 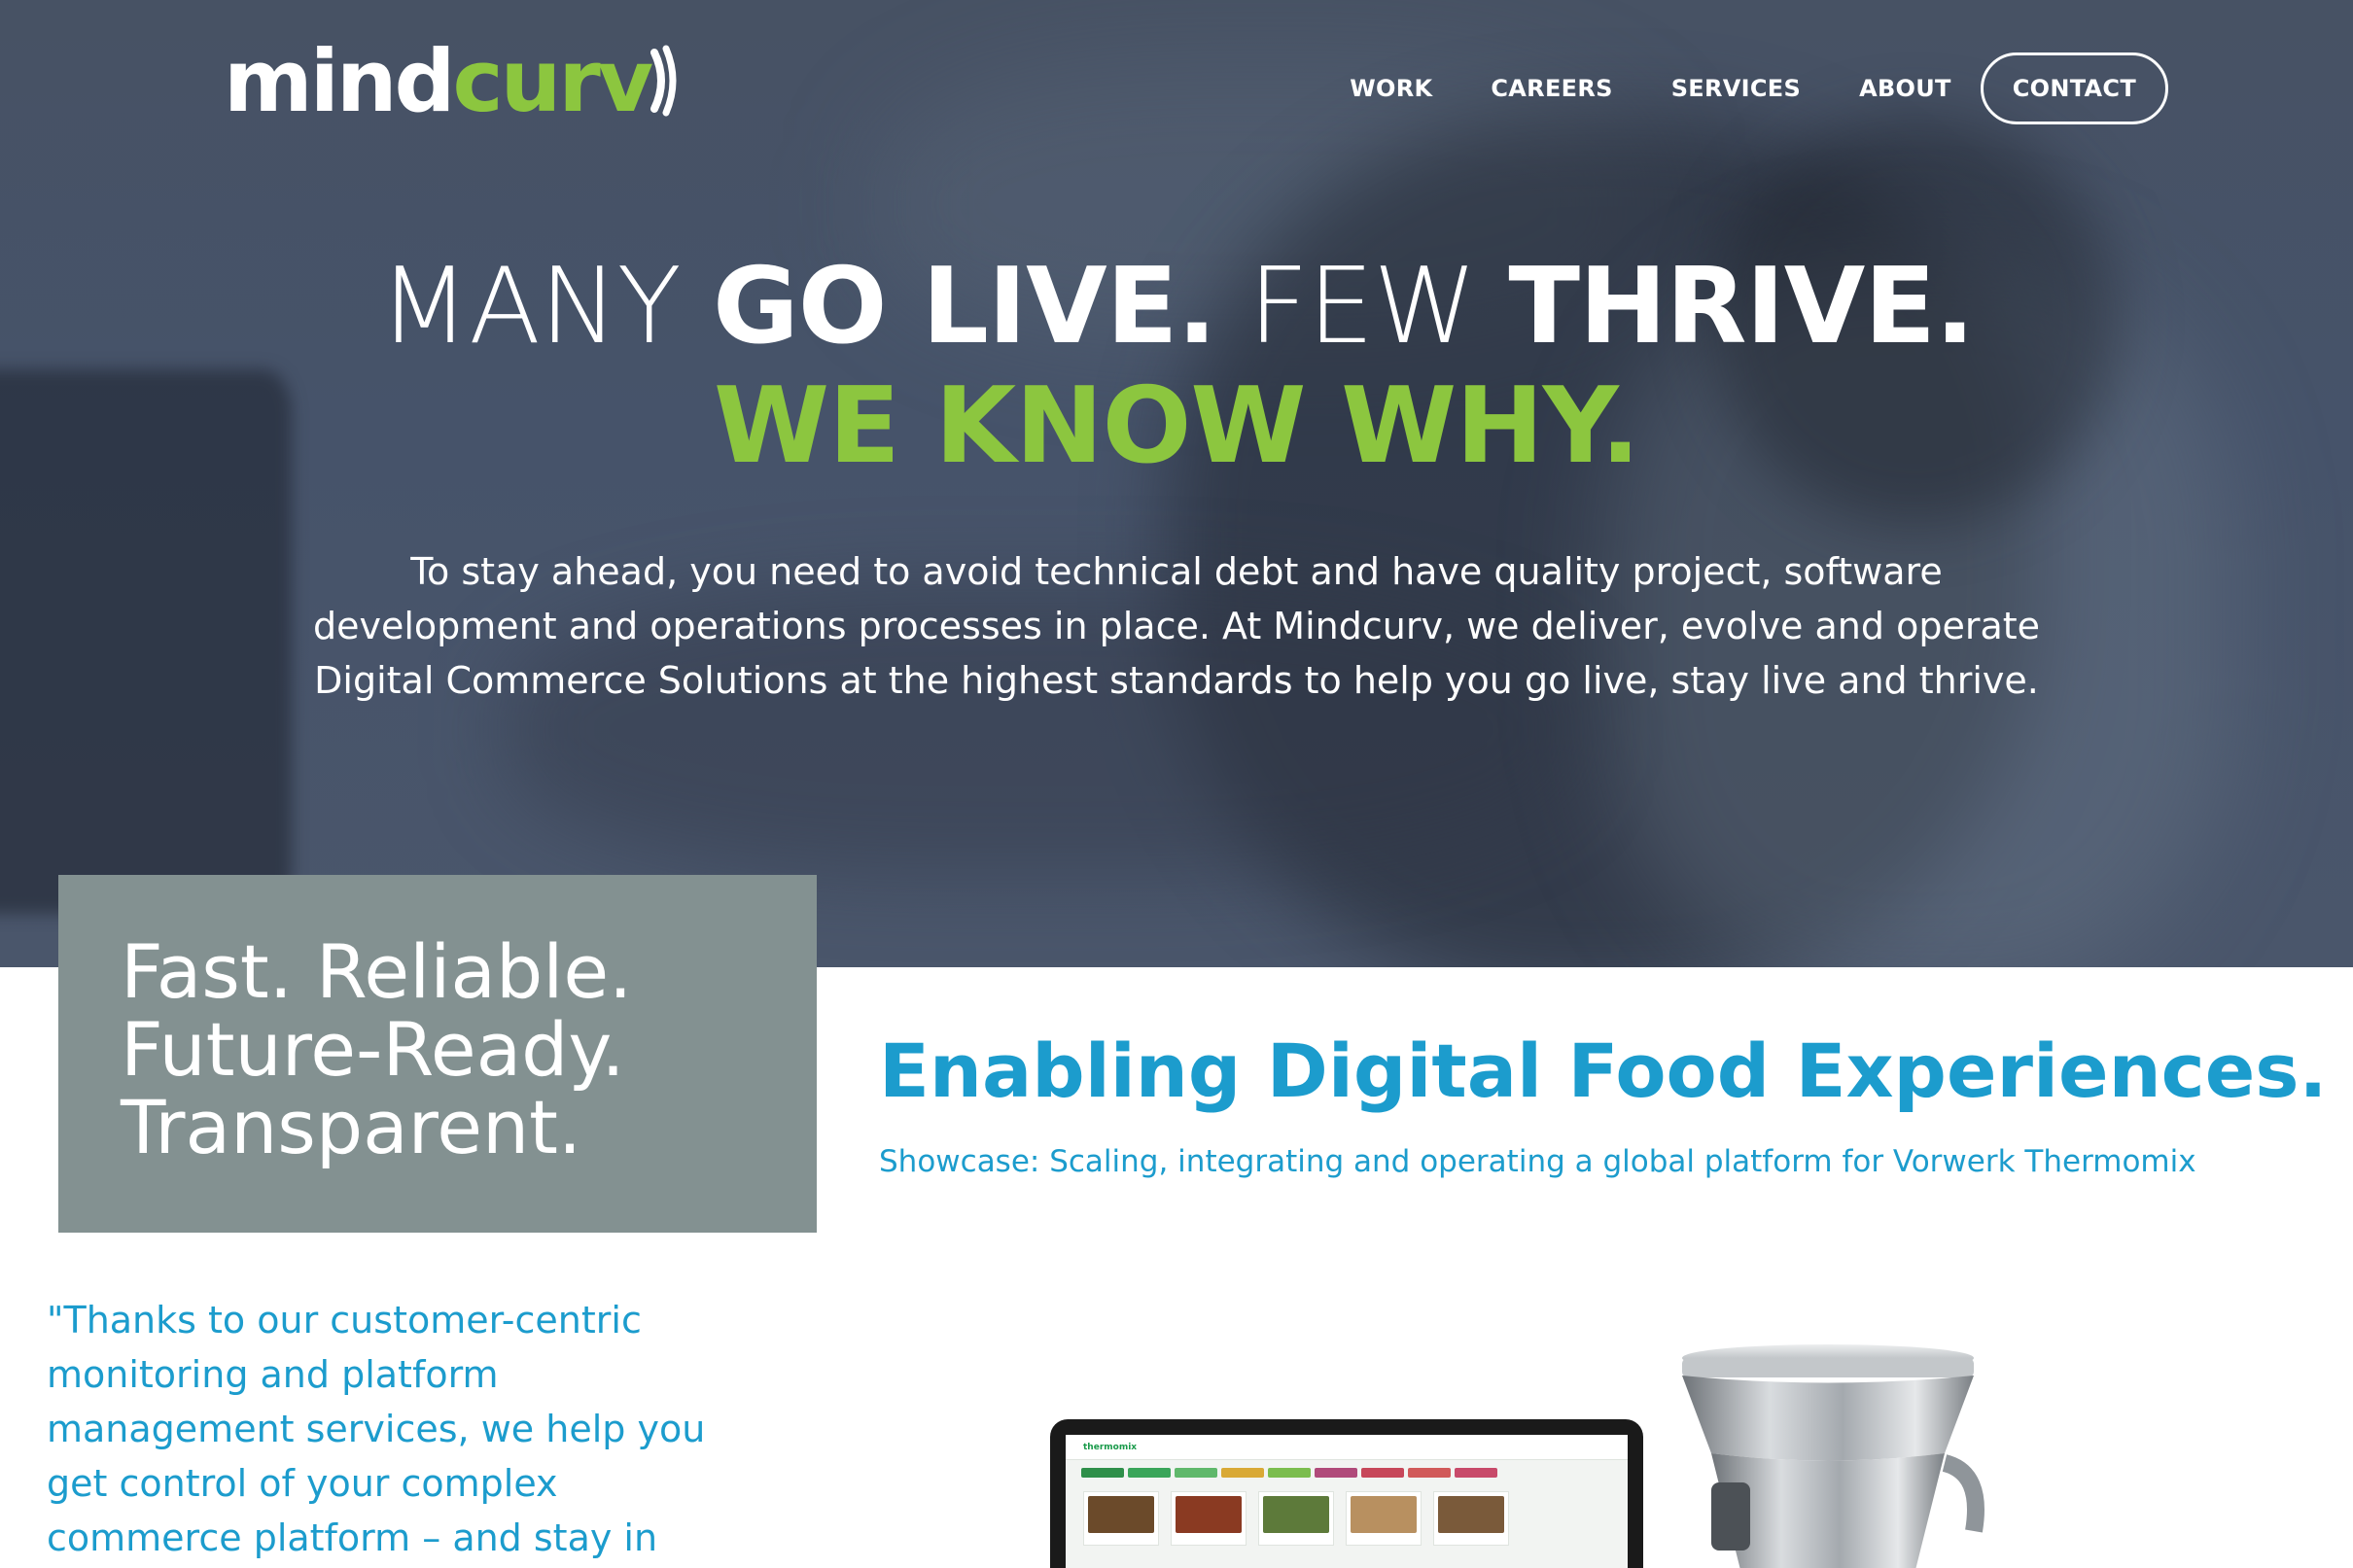 What do you see at coordinates (1391, 88) in the screenshot?
I see `nav-work: WORK` at bounding box center [1391, 88].